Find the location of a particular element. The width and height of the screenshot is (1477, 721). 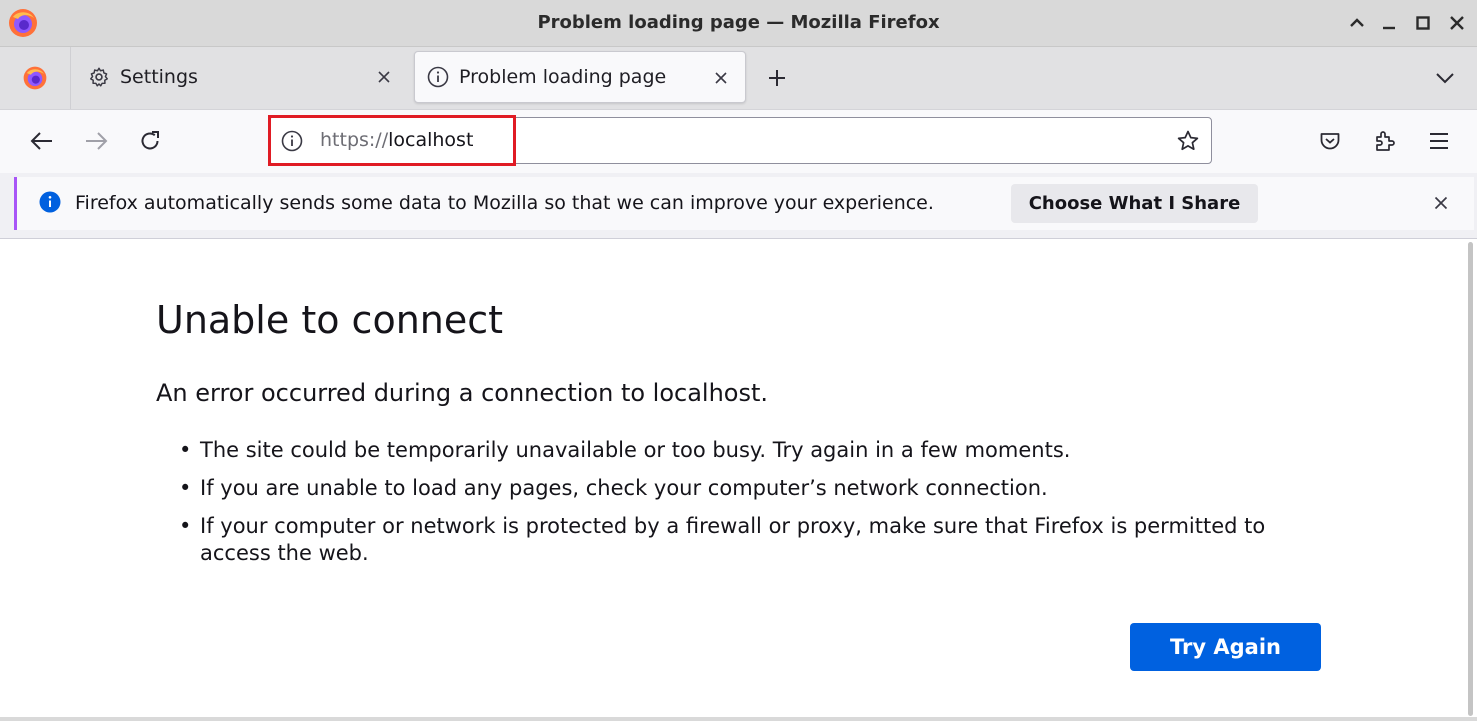

tab-settings: Settings is located at coordinates (241, 77).